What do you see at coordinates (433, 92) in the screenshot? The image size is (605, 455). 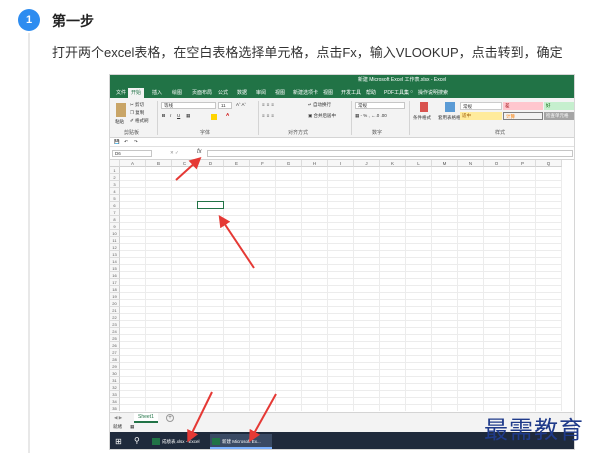 I see `tell-me-search: 操作说明搜索` at bounding box center [433, 92].